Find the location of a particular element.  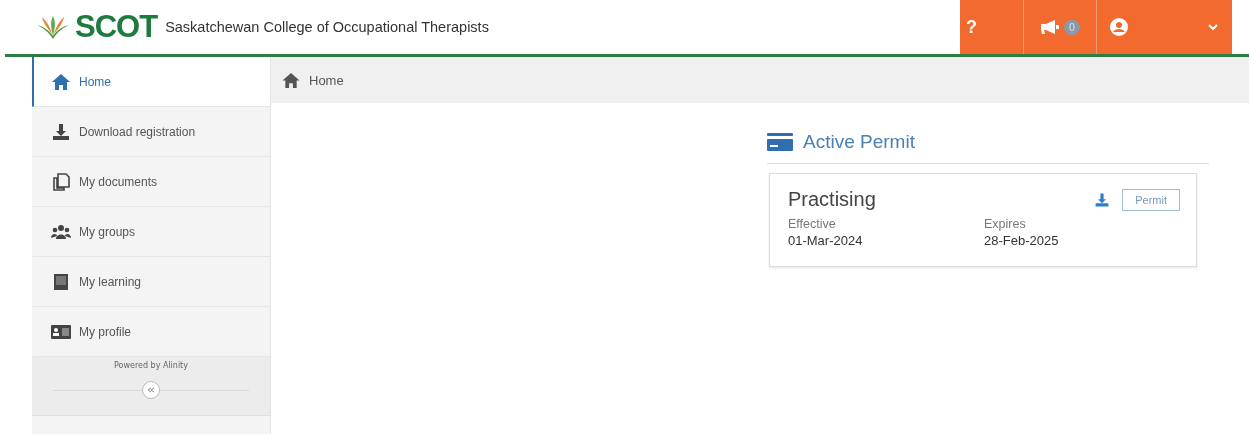

chevron-down-icon is located at coordinates (1213, 27).